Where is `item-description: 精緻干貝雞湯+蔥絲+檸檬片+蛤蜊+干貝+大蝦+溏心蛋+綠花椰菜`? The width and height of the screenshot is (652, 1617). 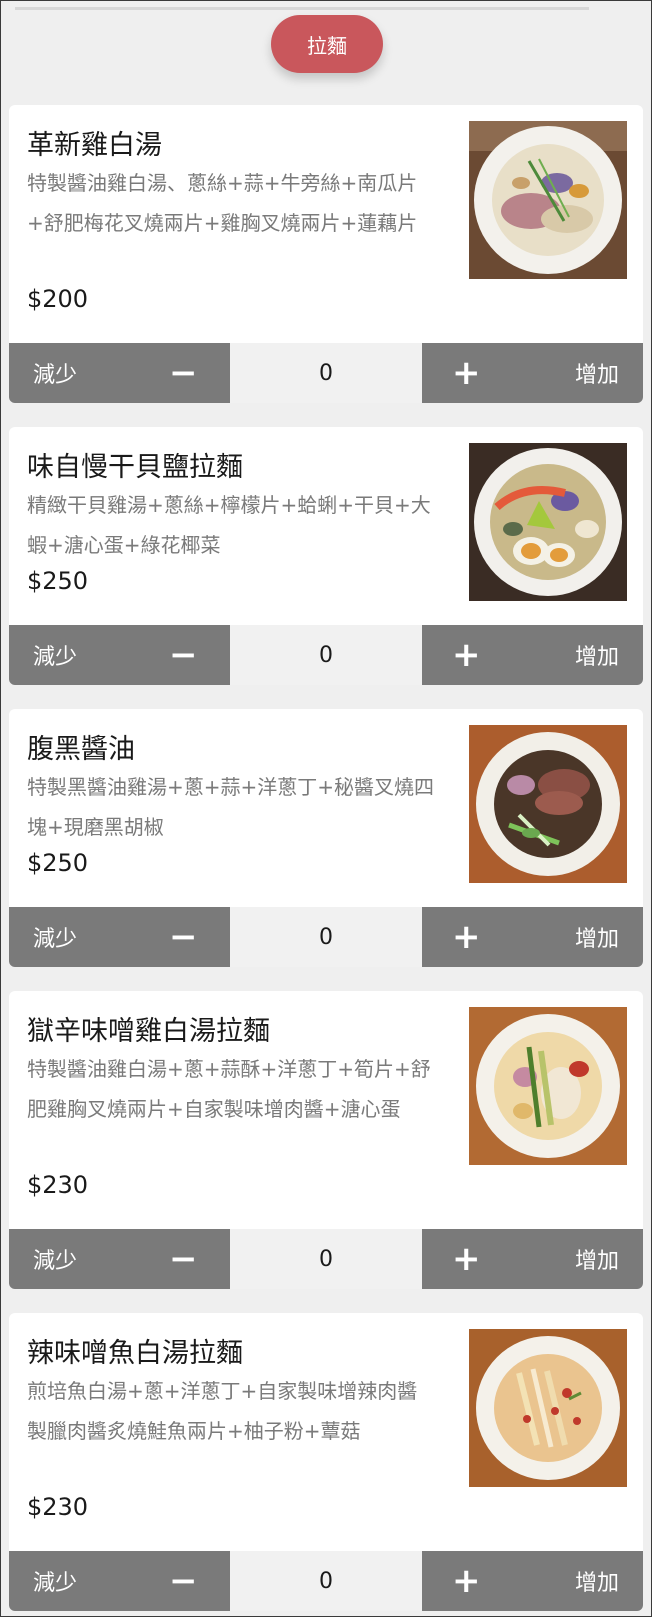 item-description: 精緻干貝雞湯+蔥絲+檸檬片+蛤蜊+干貝+大蝦+溏心蛋+綠花椰菜 is located at coordinates (229, 525).